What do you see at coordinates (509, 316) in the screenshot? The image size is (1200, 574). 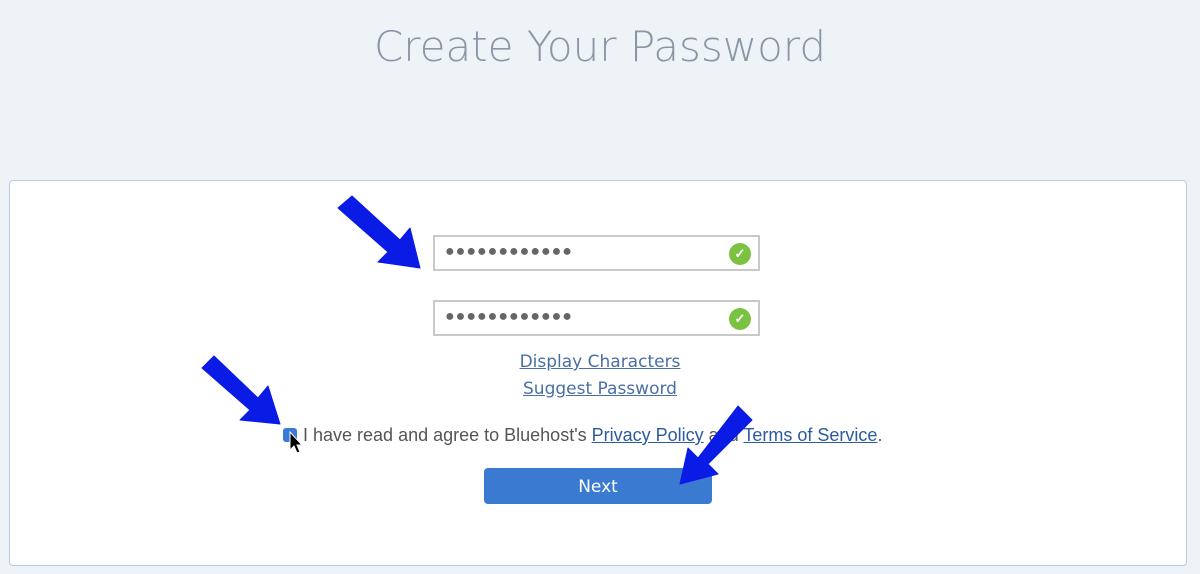 I see `confirm-password-value: ●●●●●●●●●●●●` at bounding box center [509, 316].